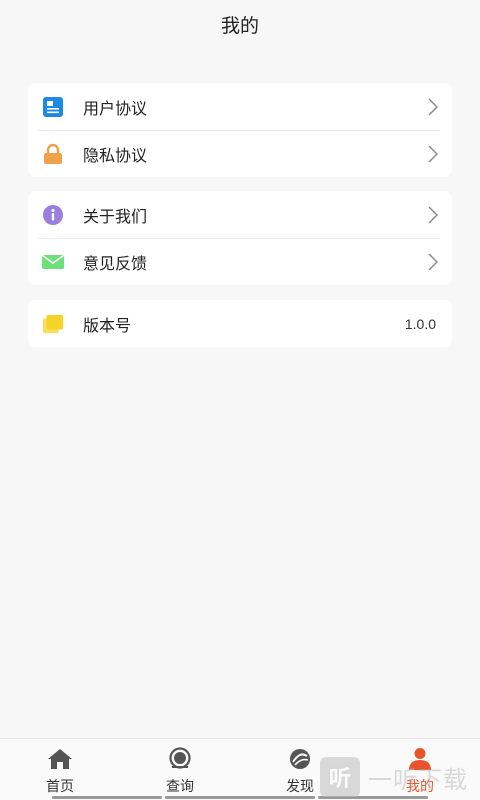 The width and height of the screenshot is (480, 800). I want to click on tab-home: 首页, so click(60, 769).